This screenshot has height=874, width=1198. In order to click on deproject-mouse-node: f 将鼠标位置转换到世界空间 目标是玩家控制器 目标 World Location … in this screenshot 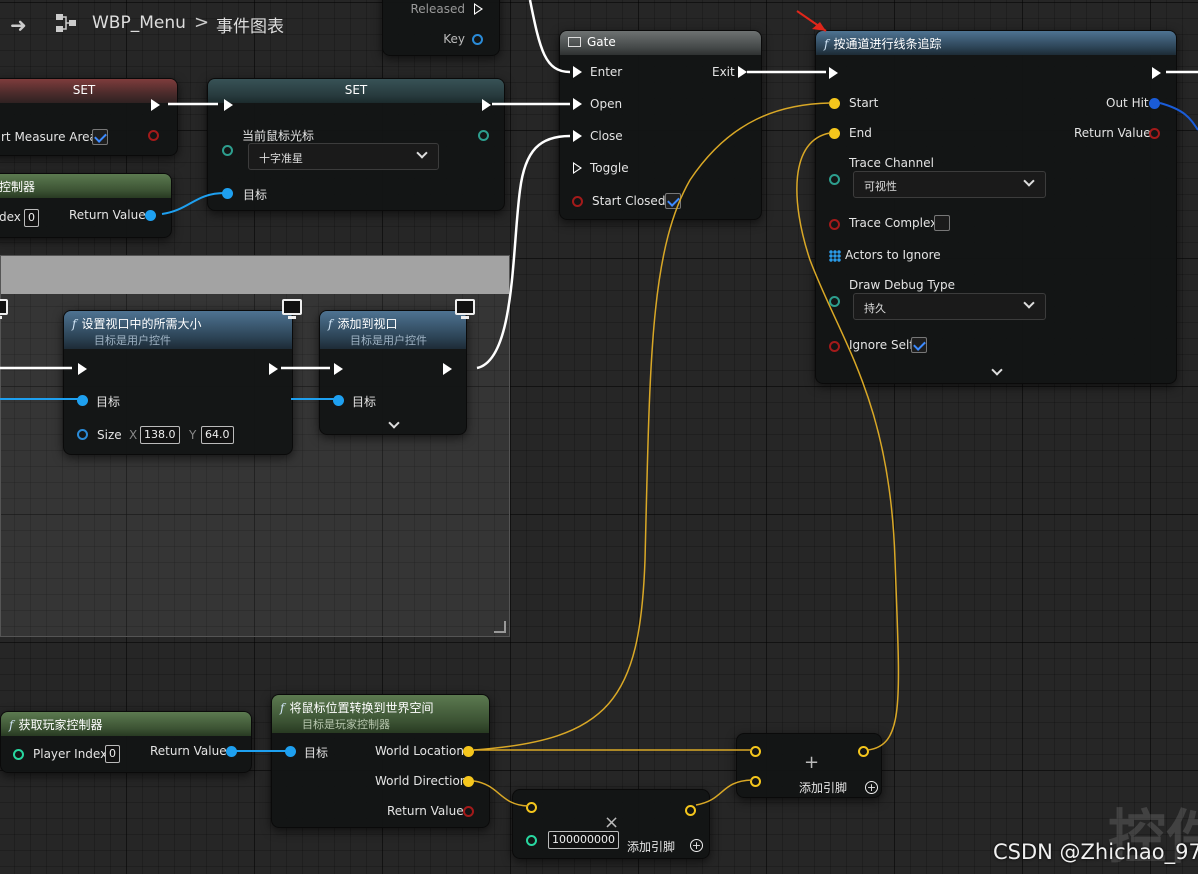, I will do `click(380, 761)`.